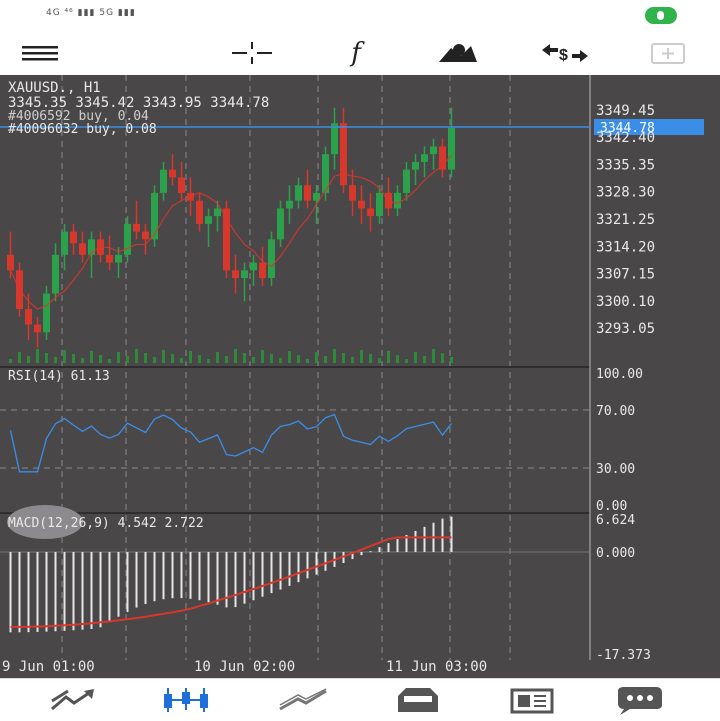  Describe the element at coordinates (418, 700) in the screenshot. I see `history-icon` at that location.